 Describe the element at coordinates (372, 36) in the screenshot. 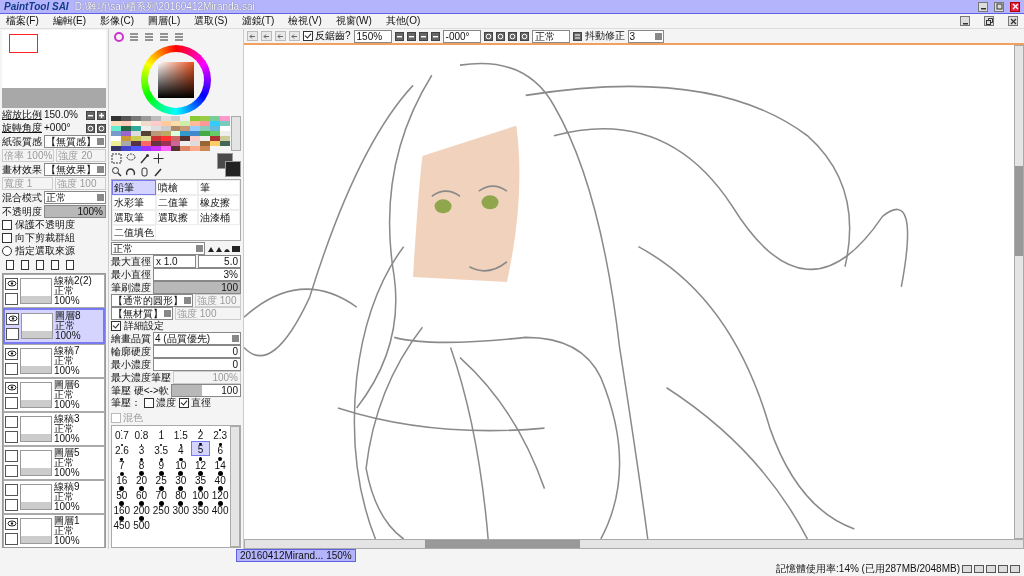

I see `zoom-field: 150%` at that location.